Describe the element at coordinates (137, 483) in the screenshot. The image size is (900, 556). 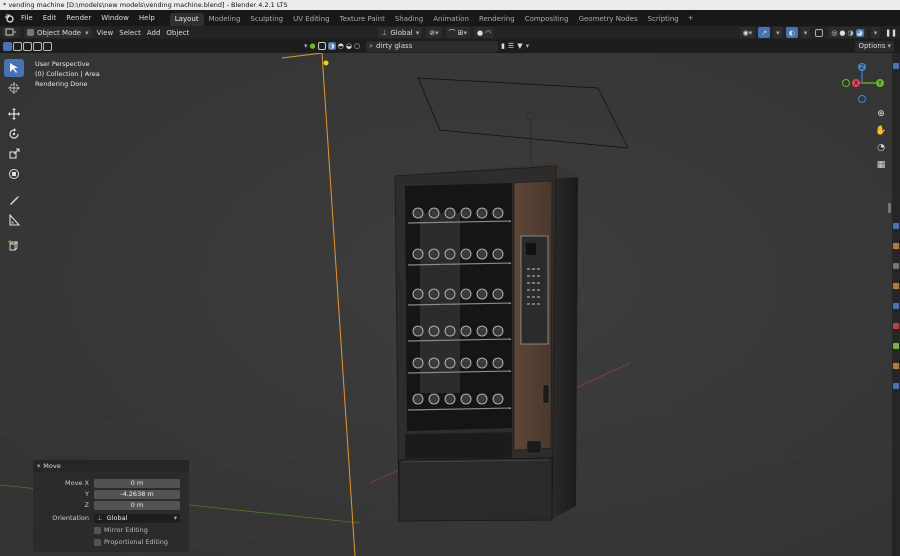
I see `move-x-field: 0 m` at that location.